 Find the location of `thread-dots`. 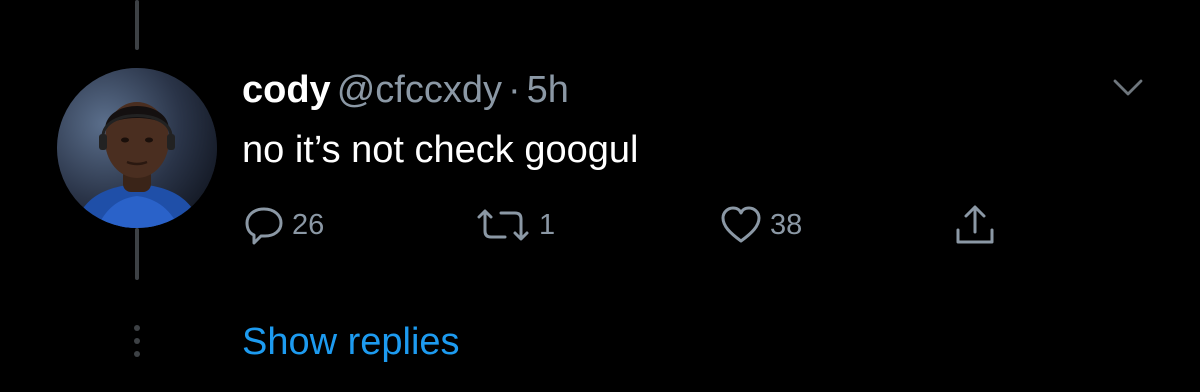

thread-dots is located at coordinates (137, 341).